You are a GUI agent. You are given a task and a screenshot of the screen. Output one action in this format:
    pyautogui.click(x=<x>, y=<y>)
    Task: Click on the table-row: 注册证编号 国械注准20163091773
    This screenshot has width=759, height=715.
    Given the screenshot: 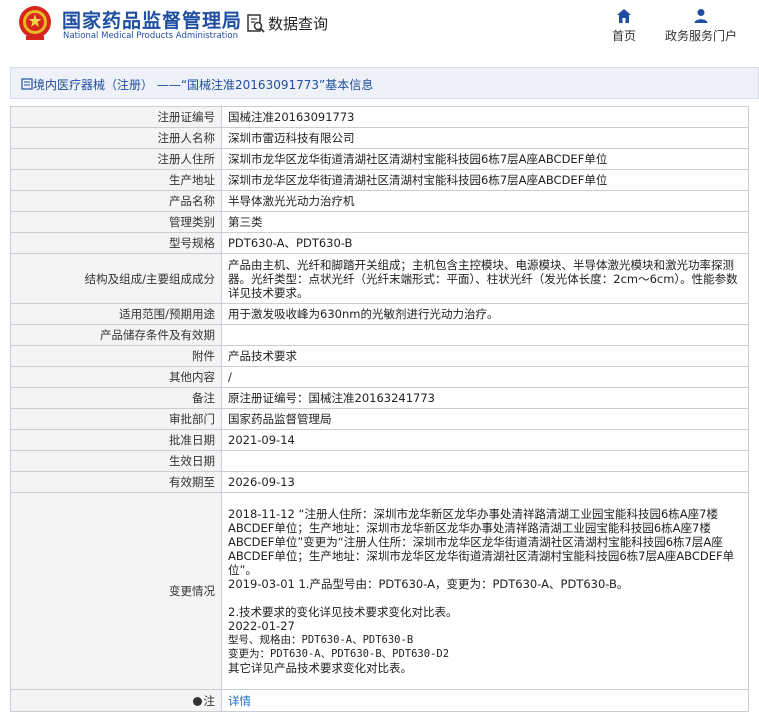 What is the action you would take?
    pyautogui.click(x=379, y=117)
    